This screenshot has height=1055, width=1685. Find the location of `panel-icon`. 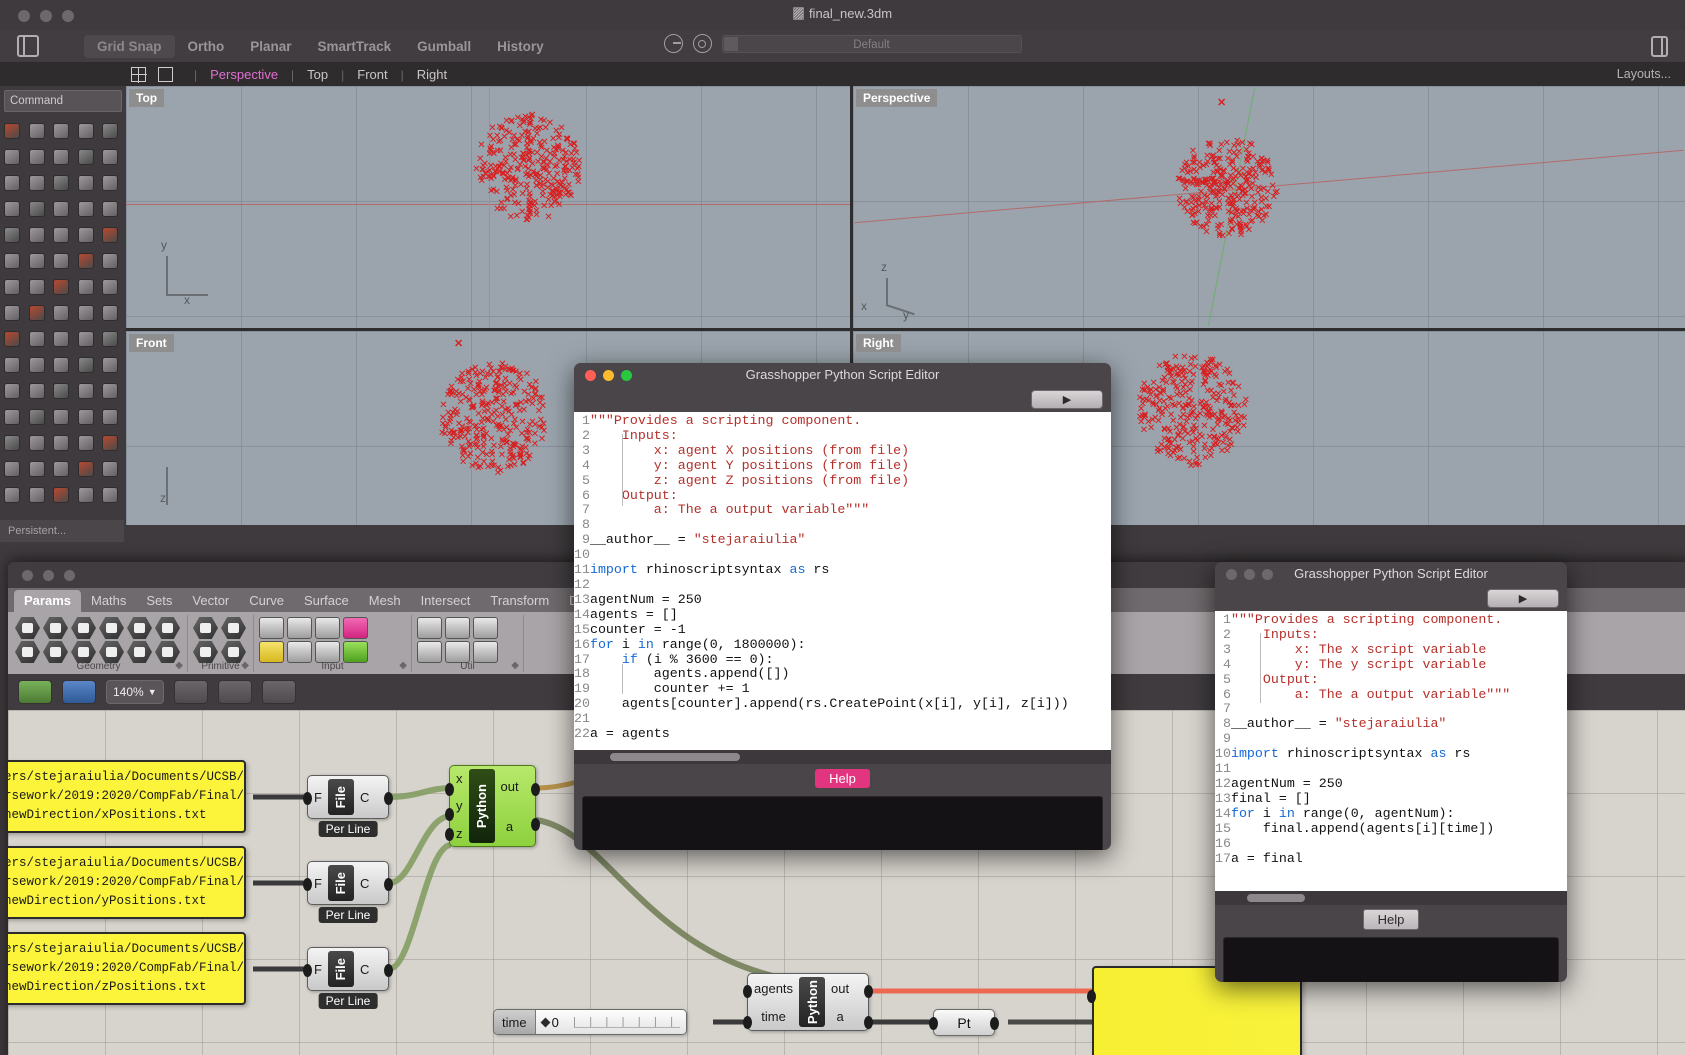

panel-icon is located at coordinates (299, 628).